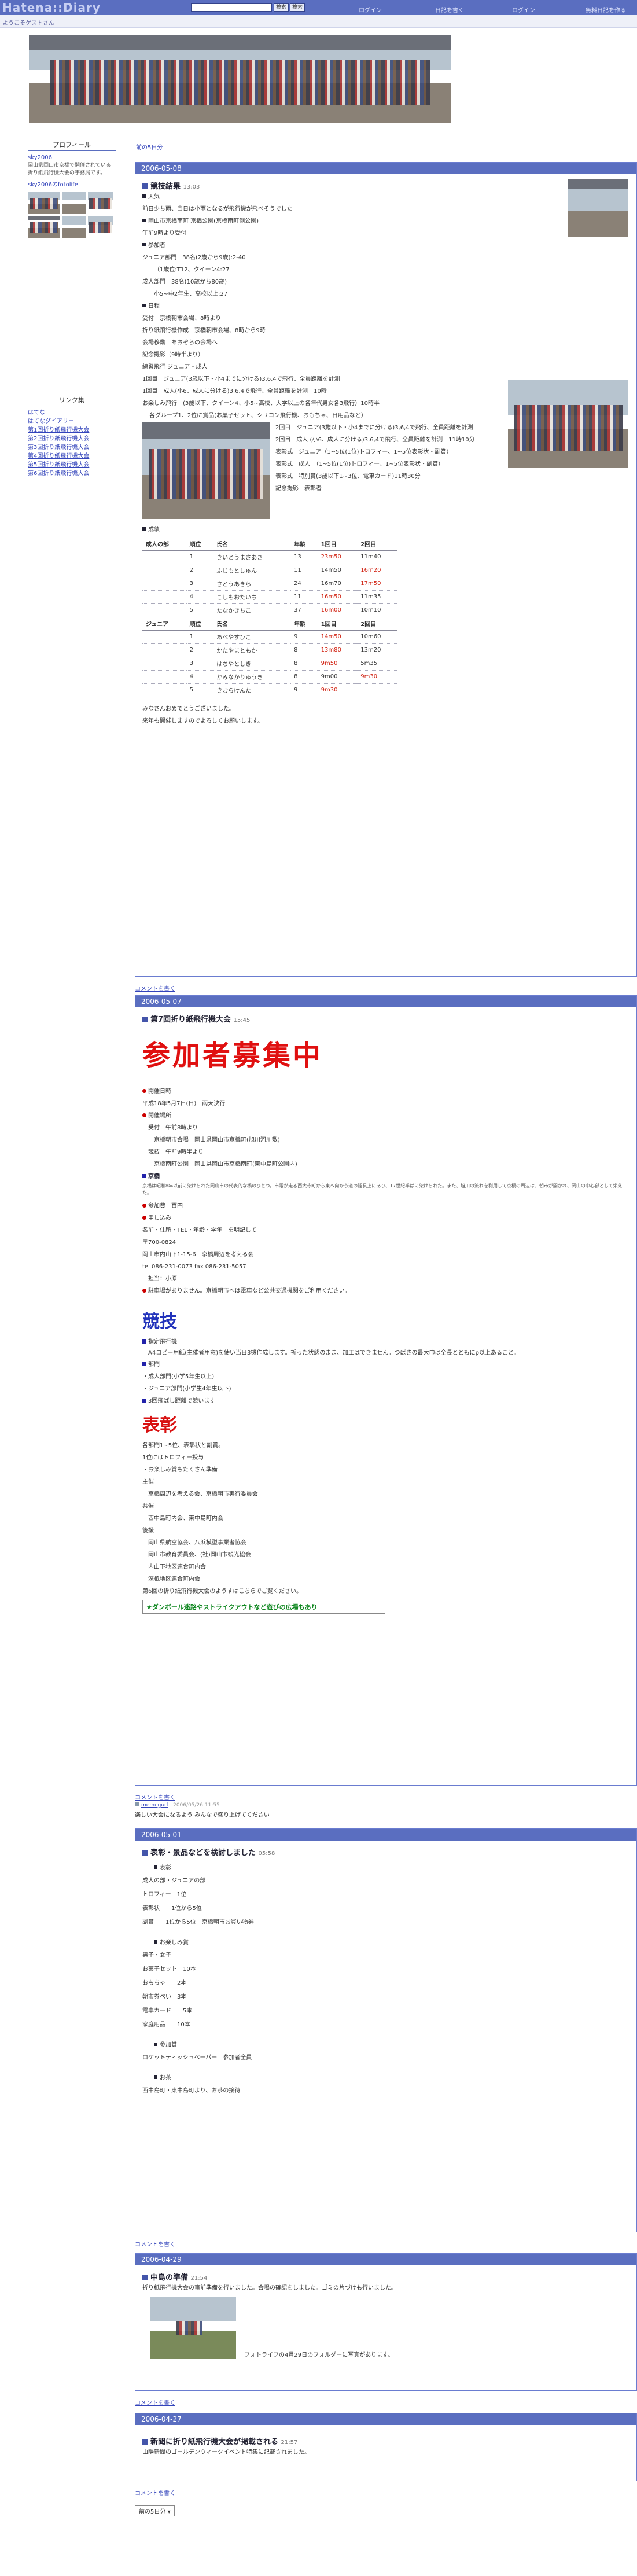 The image size is (637, 2576). I want to click on entry-title: 競技結果 13:03, so click(386, 185).